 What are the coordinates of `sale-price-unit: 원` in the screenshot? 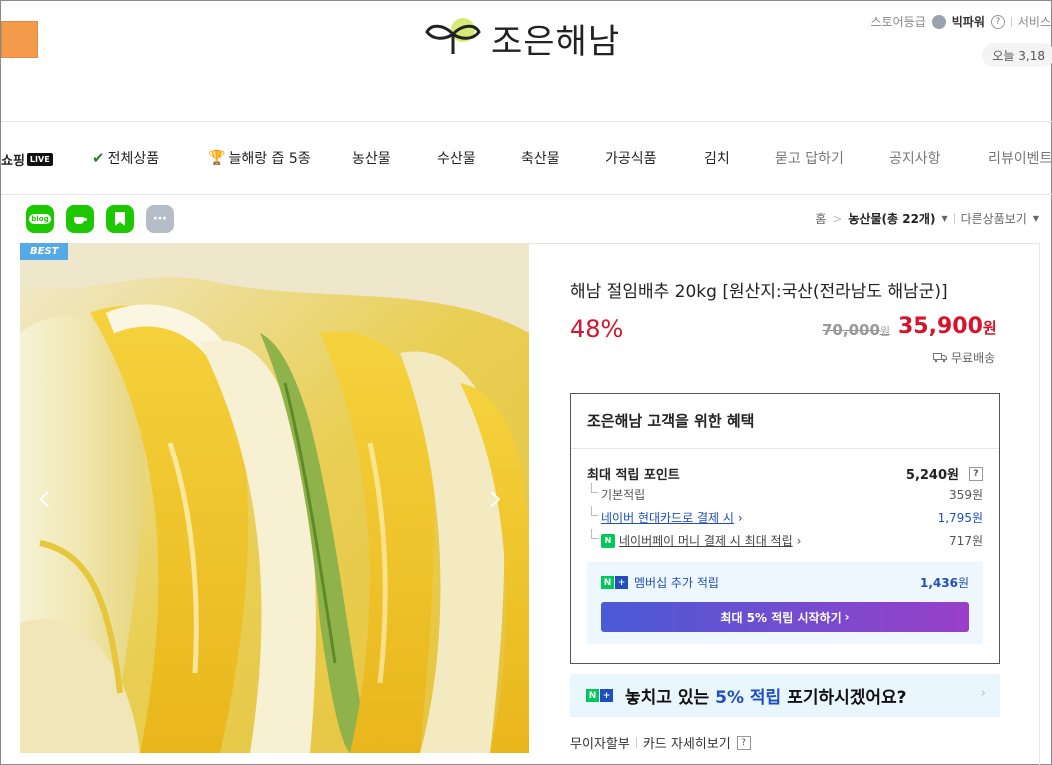 It's located at (989, 328).